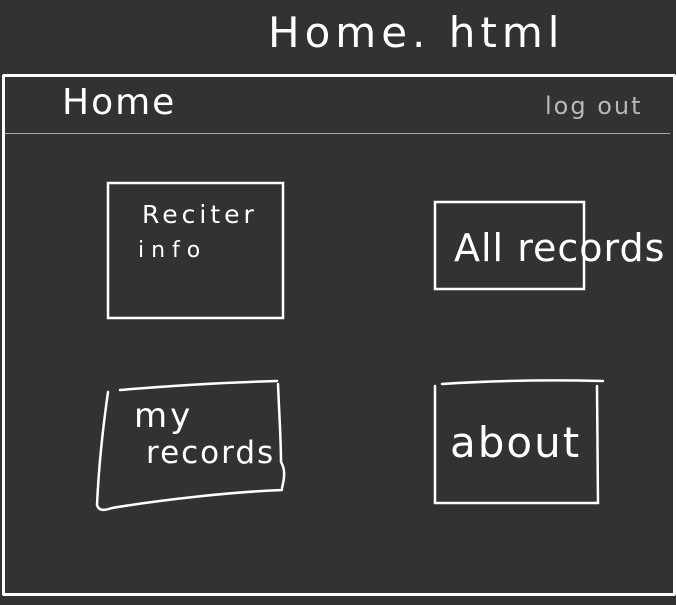 The image size is (676, 605). What do you see at coordinates (173, 250) in the screenshot?
I see `reciter-info-label-line2: info` at bounding box center [173, 250].